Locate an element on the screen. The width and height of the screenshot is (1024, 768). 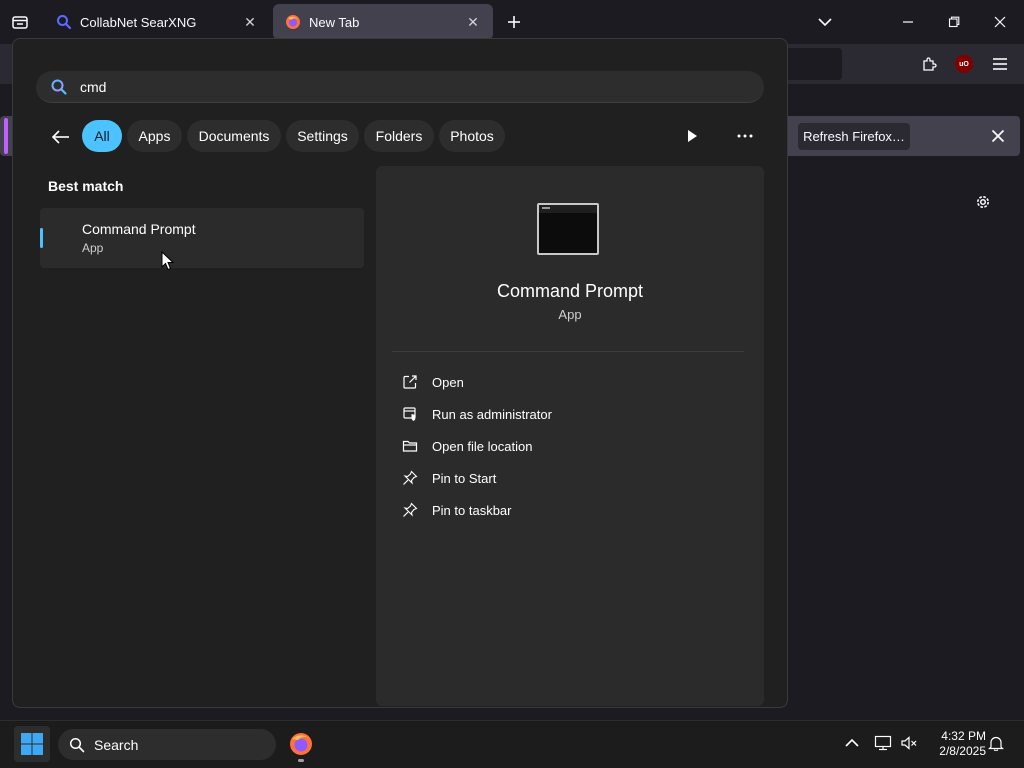
ublock-origin-button: uO is located at coordinates (964, 64).